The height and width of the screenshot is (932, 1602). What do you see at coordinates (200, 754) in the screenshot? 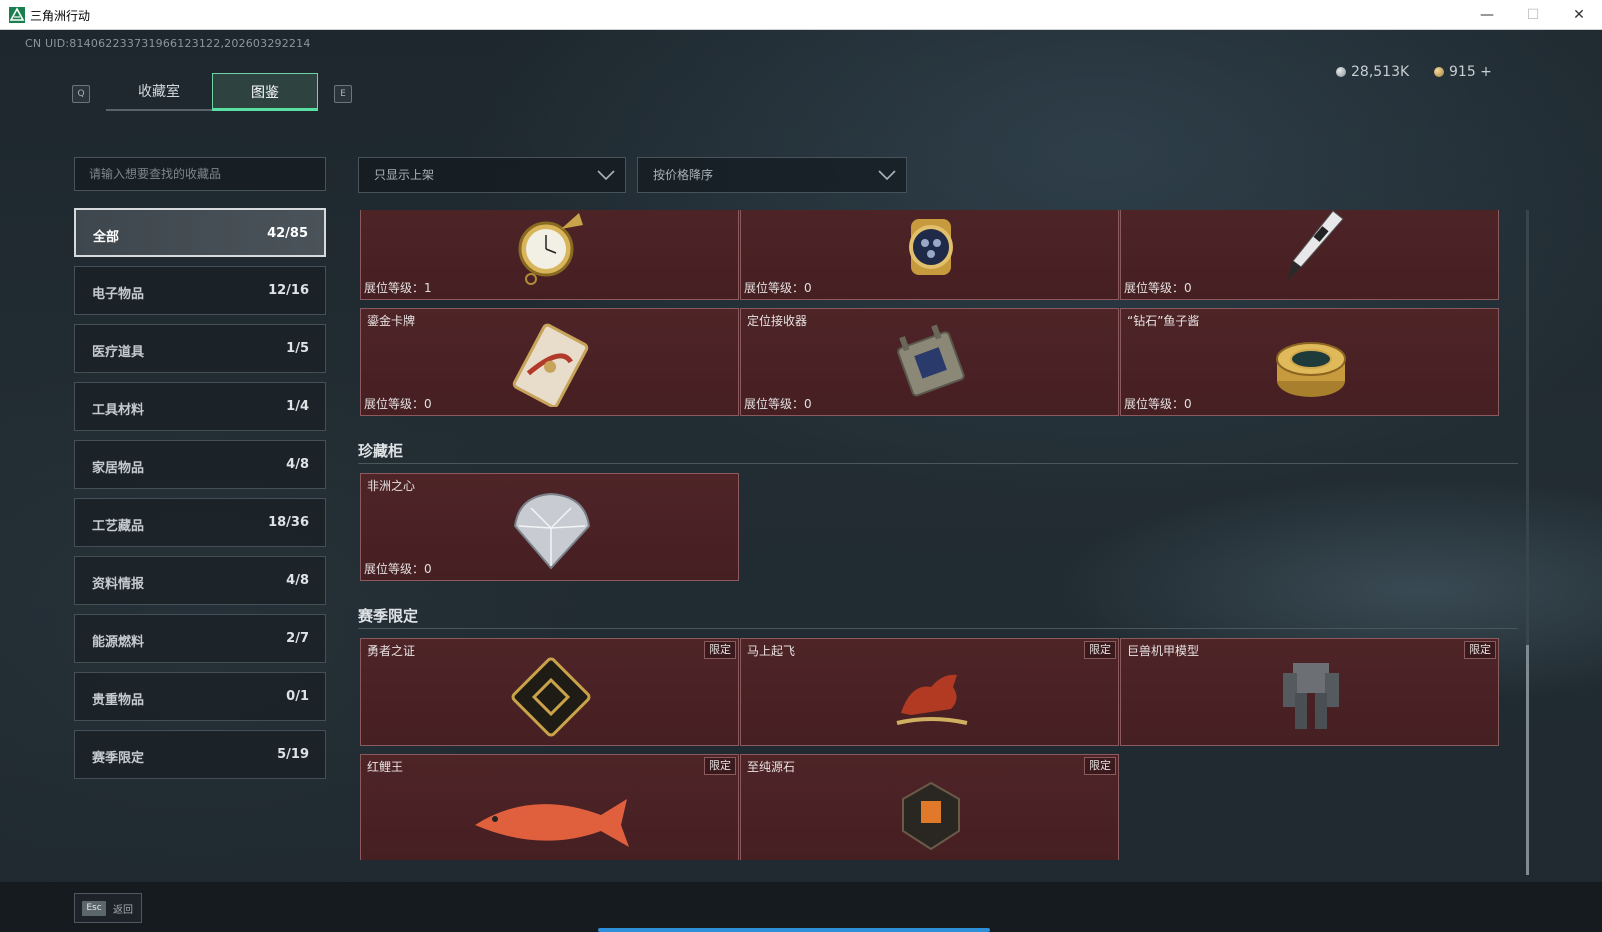
I see `category-season-limited: 赛季限定 5/19` at bounding box center [200, 754].